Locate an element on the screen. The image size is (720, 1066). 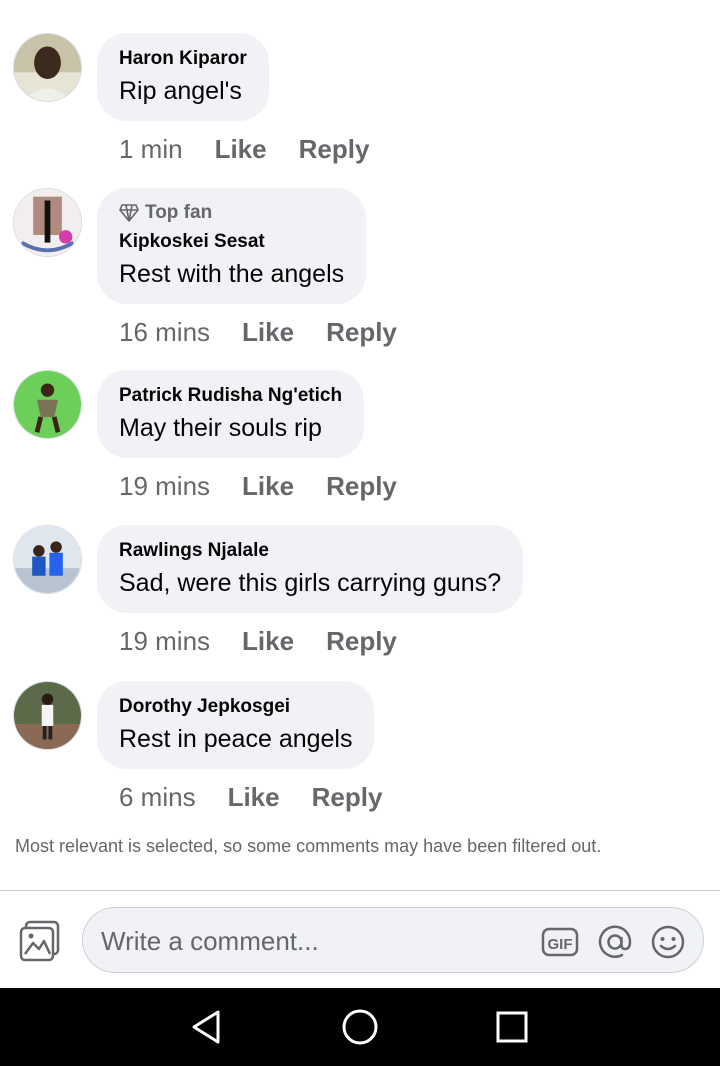
comment-time: 6 mins is located at coordinates (157, 797).